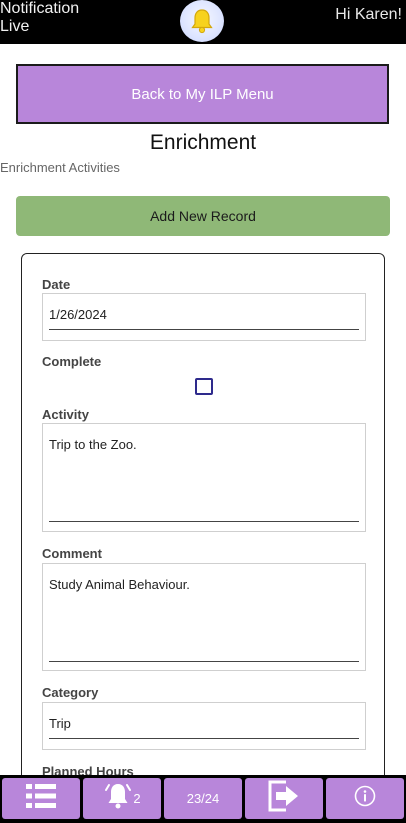  I want to click on page-subtitle: Enrichment Activities, so click(60, 167).